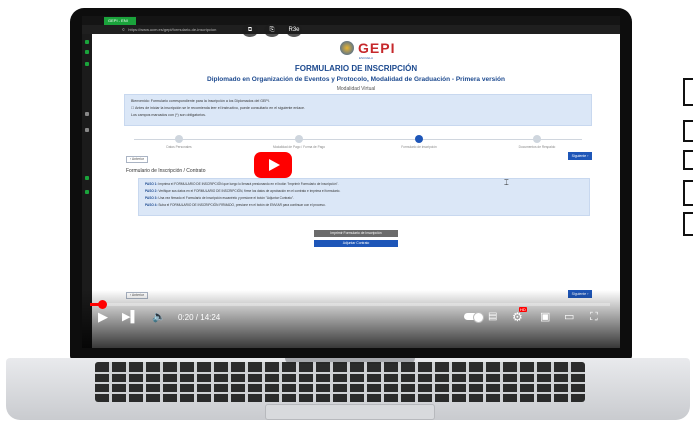 The image size is (693, 442). Describe the element at coordinates (351, 20) in the screenshot. I see `browser-tab-bar: GEPI - ENI` at that location.